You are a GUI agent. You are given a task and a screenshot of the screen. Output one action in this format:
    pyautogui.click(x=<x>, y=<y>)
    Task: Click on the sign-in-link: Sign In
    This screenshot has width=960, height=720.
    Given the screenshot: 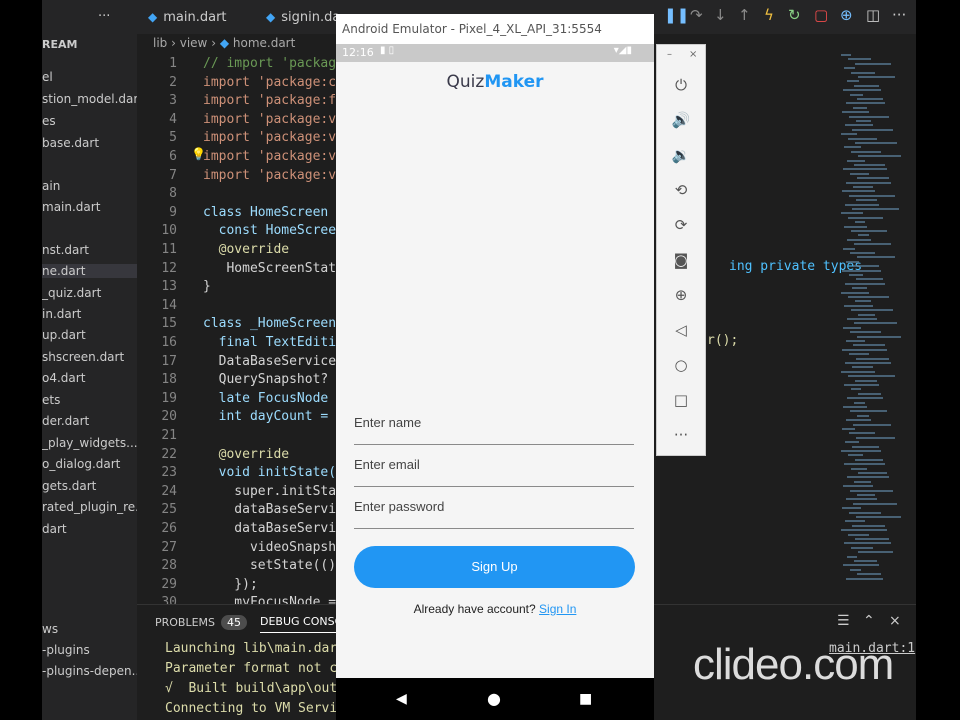 What is the action you would take?
    pyautogui.click(x=557, y=609)
    